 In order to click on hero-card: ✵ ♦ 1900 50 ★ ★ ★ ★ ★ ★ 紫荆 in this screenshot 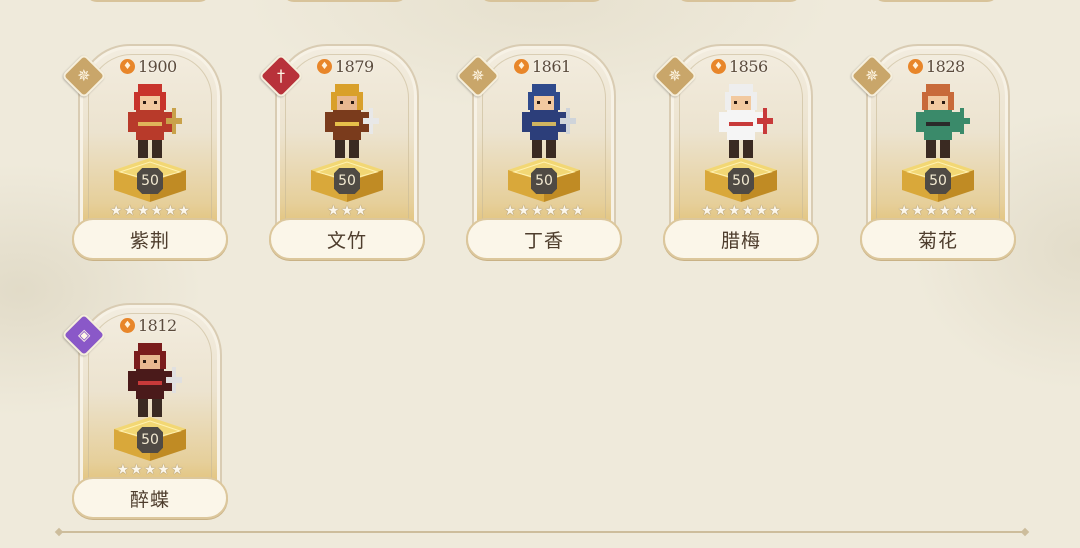, I will do `click(144, 153)`.